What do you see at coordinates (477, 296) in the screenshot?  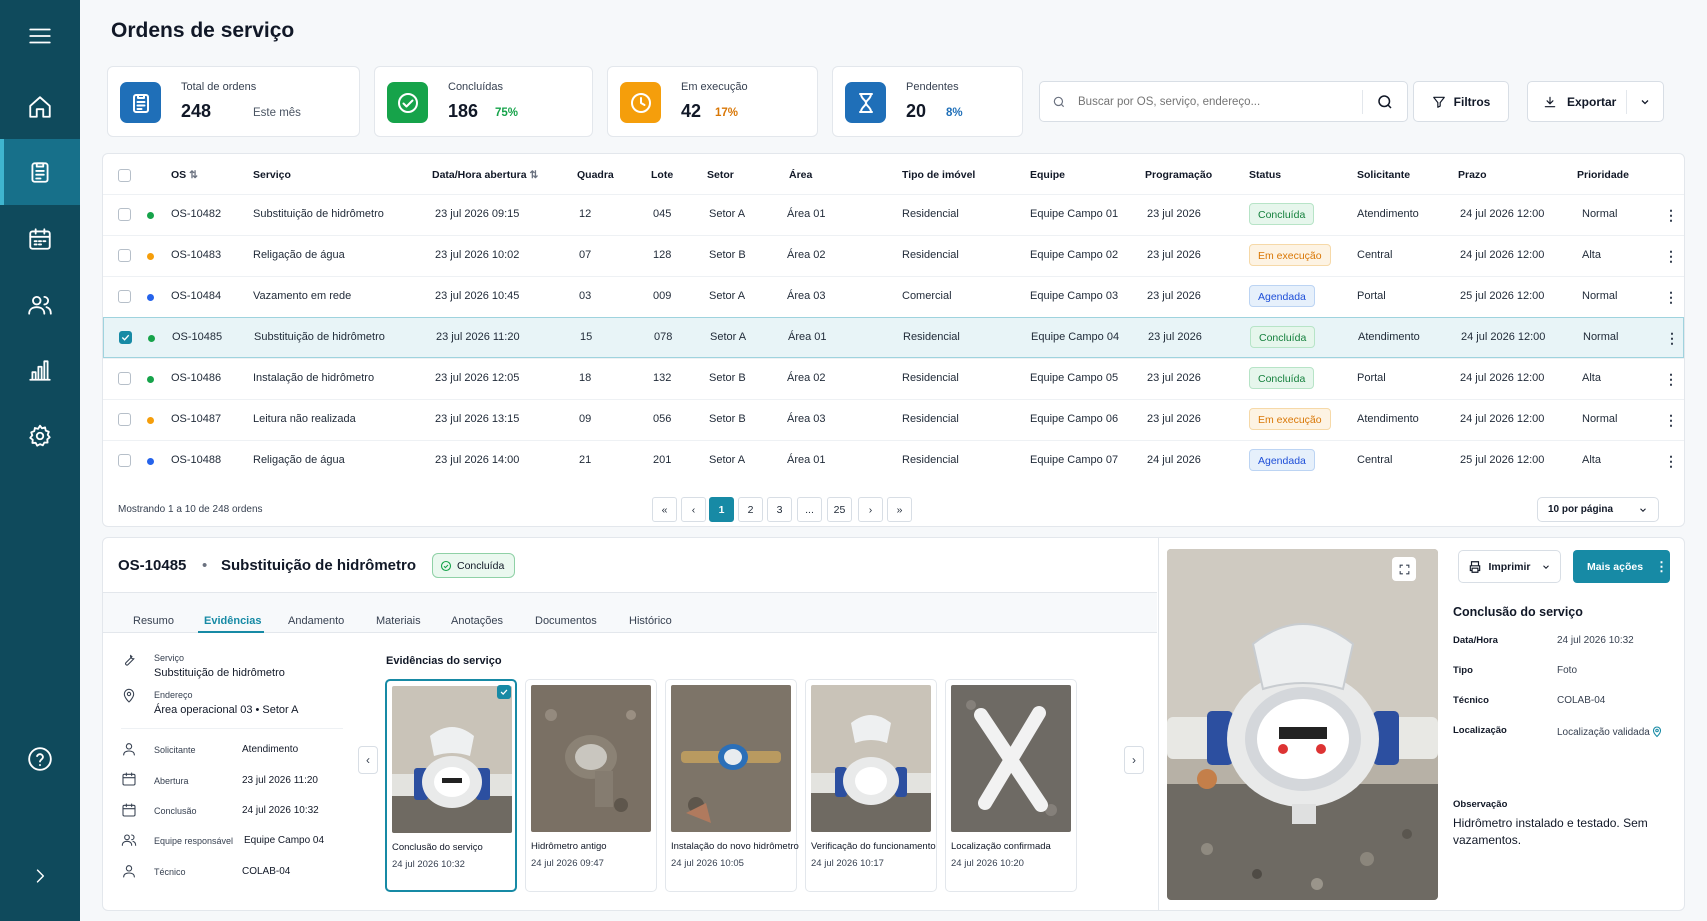 I see `cell-abertura: 23 jul 2026 10:45` at bounding box center [477, 296].